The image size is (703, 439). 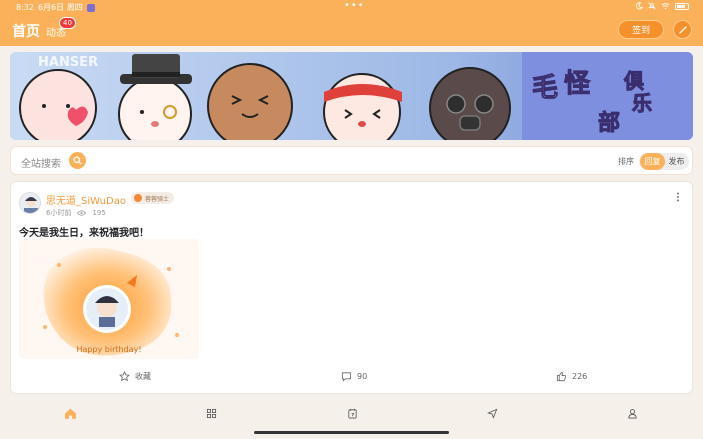 I want to click on banner-title-char-2: 怪, so click(x=577, y=84).